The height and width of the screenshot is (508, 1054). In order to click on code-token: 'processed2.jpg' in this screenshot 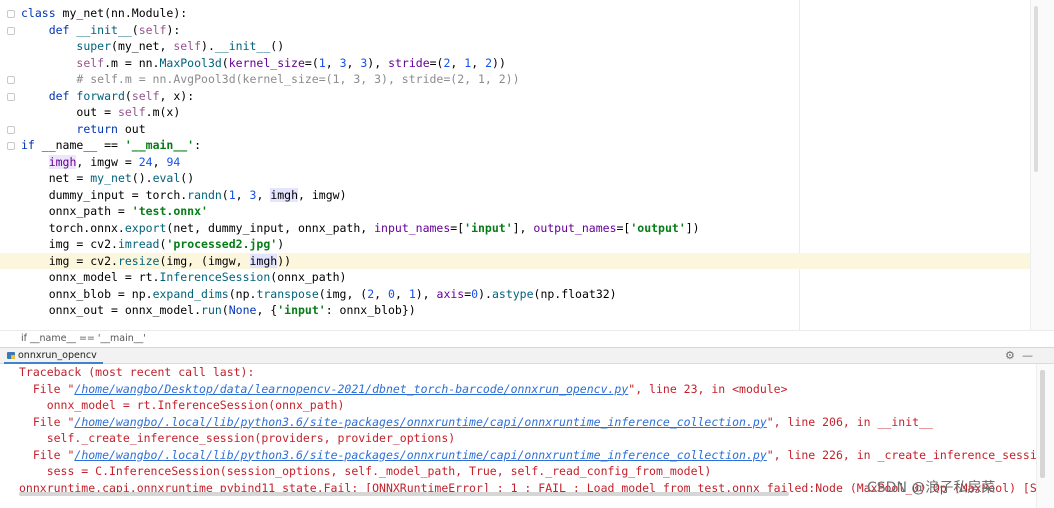, I will do `click(222, 244)`.